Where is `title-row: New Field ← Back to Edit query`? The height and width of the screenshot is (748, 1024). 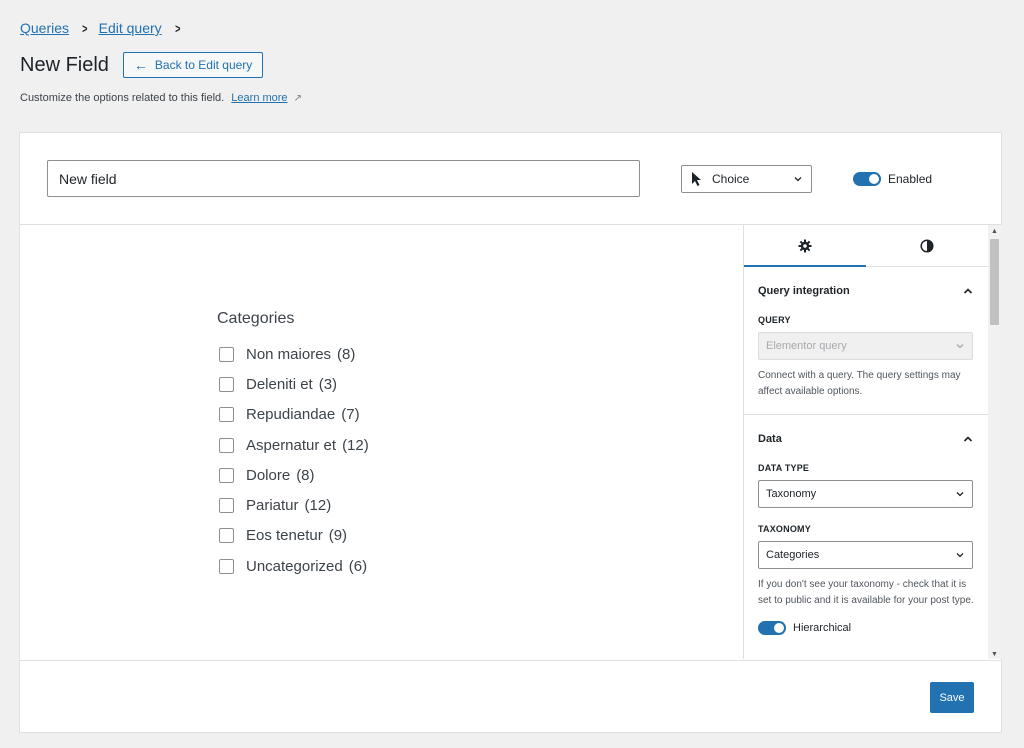 title-row: New Field ← Back to Edit query is located at coordinates (142, 65).